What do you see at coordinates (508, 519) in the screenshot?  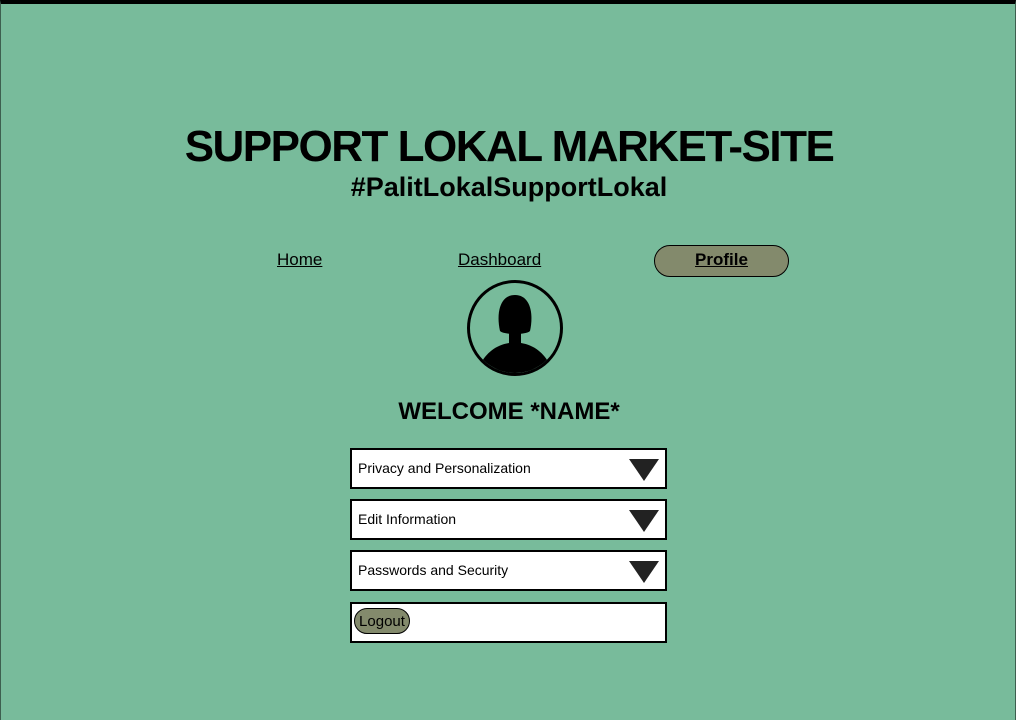 I see `edit-information-dropdown: Edit Information` at bounding box center [508, 519].